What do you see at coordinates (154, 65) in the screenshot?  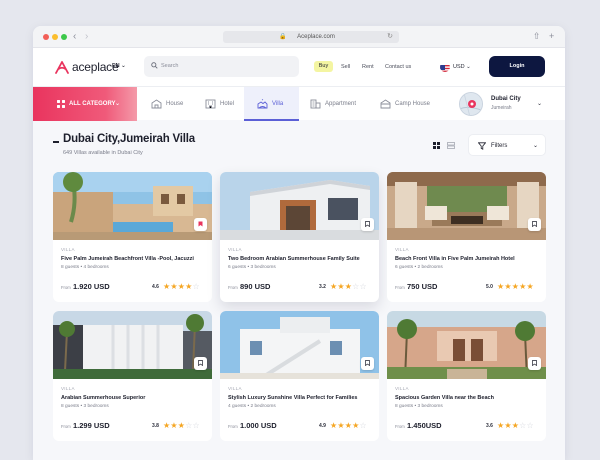 I see `search-icon` at bounding box center [154, 65].